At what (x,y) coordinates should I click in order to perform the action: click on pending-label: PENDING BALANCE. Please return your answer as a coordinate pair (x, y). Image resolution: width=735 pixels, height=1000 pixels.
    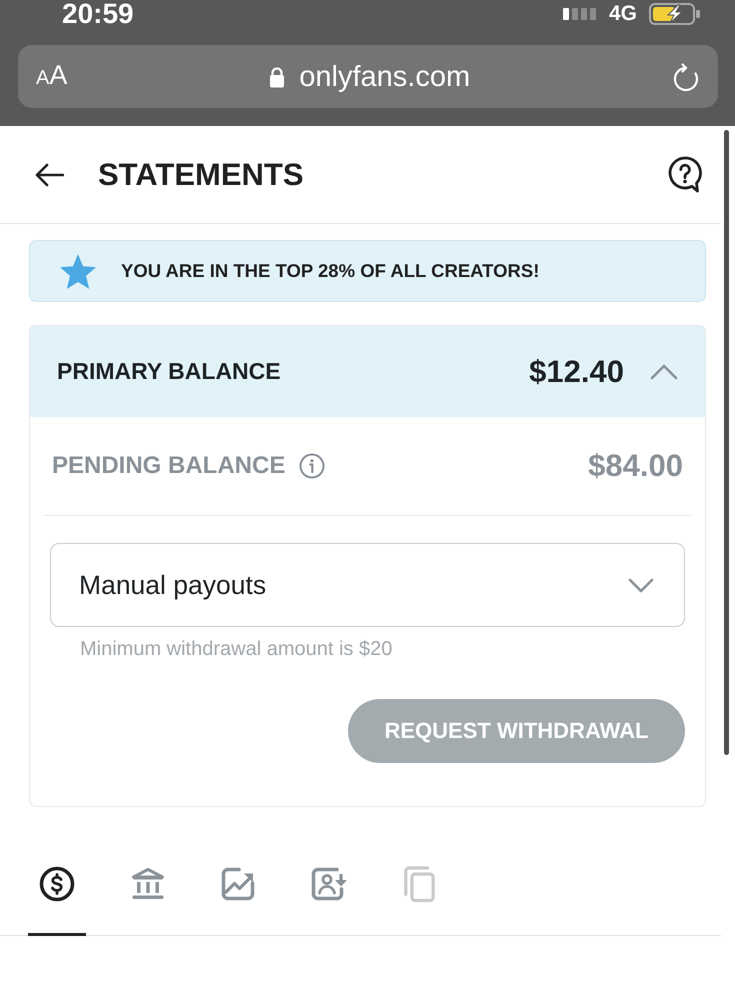
    Looking at the image, I should click on (169, 466).